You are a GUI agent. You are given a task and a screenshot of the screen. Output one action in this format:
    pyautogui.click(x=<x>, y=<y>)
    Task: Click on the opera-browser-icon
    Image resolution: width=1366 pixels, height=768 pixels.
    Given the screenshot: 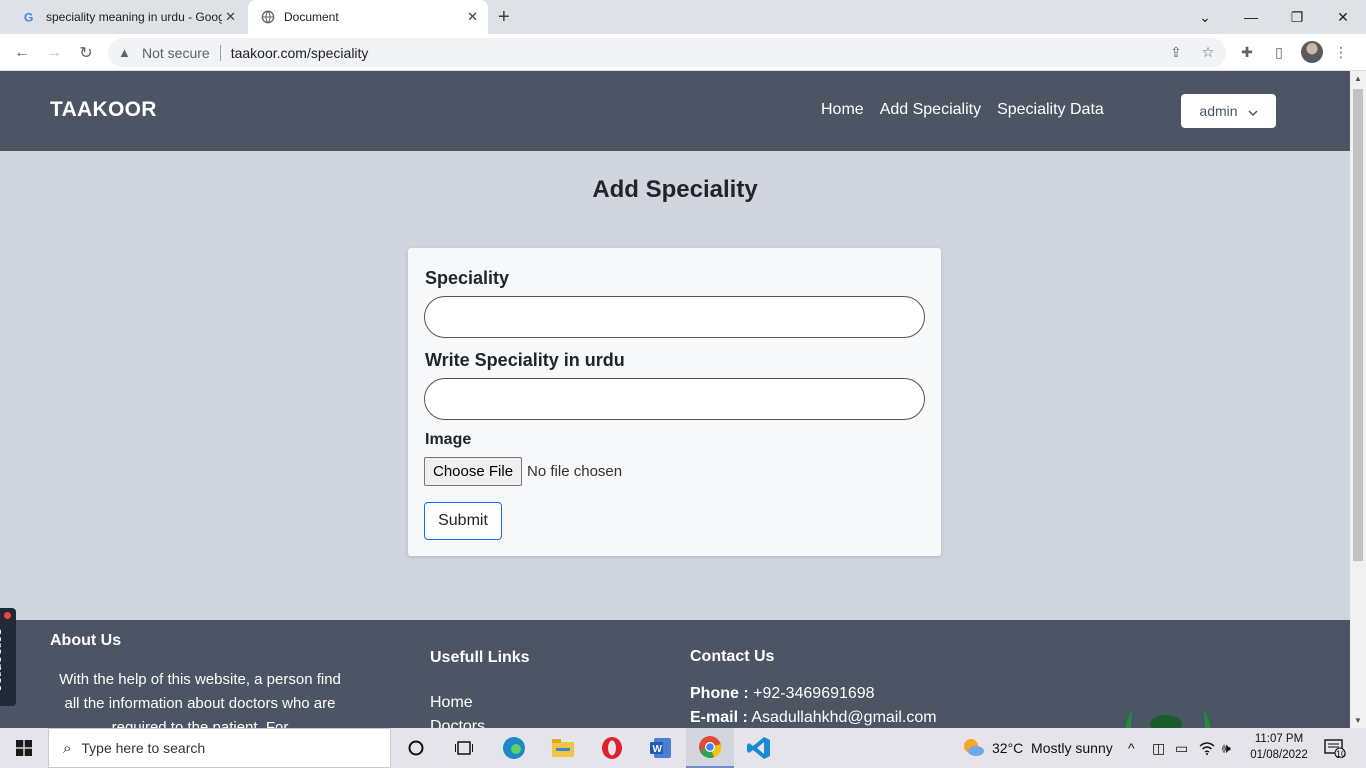 What is the action you would take?
    pyautogui.click(x=612, y=748)
    